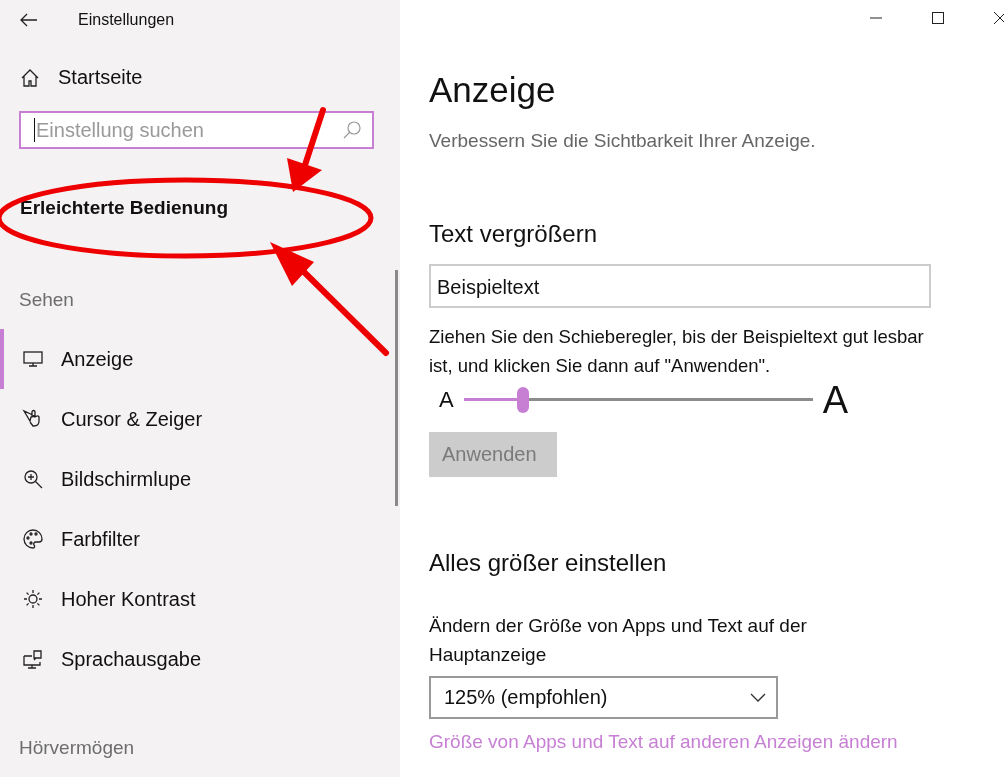 This screenshot has width=1004, height=777. What do you see at coordinates (33, 599) in the screenshot?
I see `sun-icon` at bounding box center [33, 599].